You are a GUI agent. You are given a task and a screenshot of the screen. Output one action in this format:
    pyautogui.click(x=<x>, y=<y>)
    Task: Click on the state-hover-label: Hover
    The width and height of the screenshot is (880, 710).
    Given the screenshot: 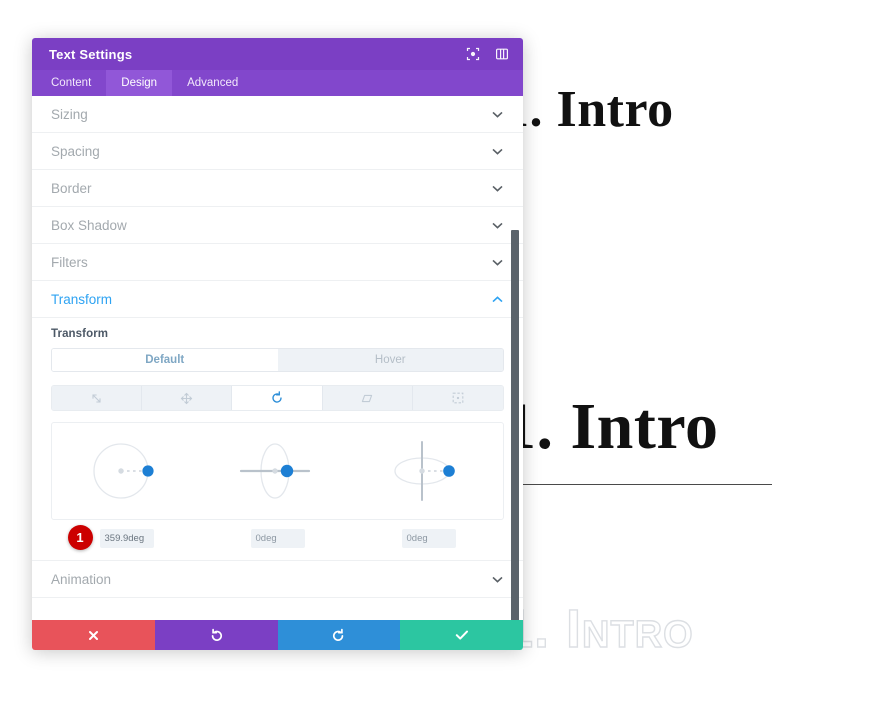 What is the action you would take?
    pyautogui.click(x=390, y=360)
    